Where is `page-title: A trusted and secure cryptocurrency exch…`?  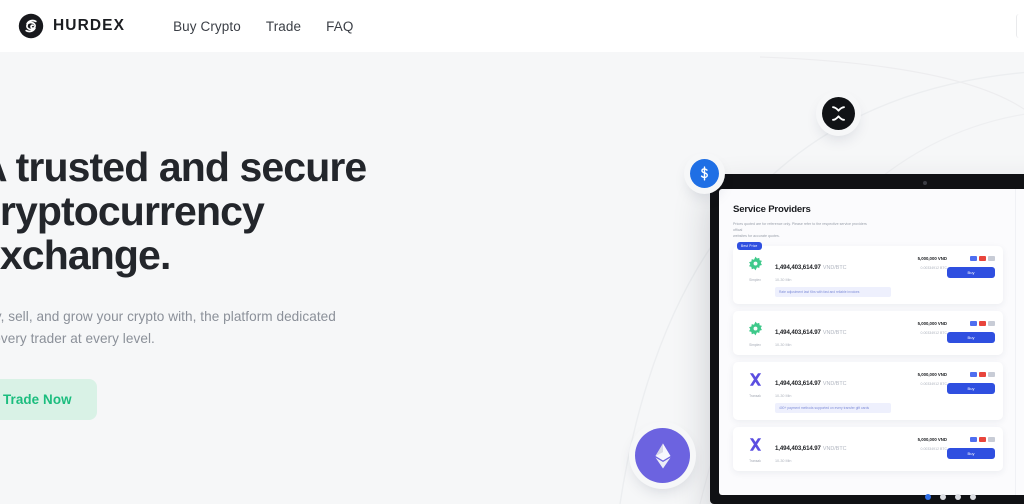
page-title: A trusted and secure cryptocurrency exch… is located at coordinates (183, 211).